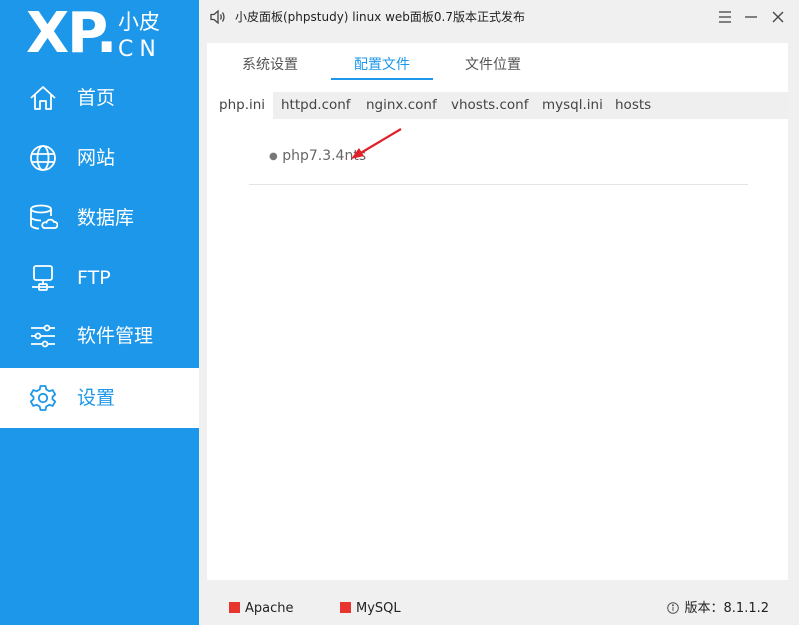  Describe the element at coordinates (115, 336) in the screenshot. I see `sidebar-item-label: 软件管理` at that location.